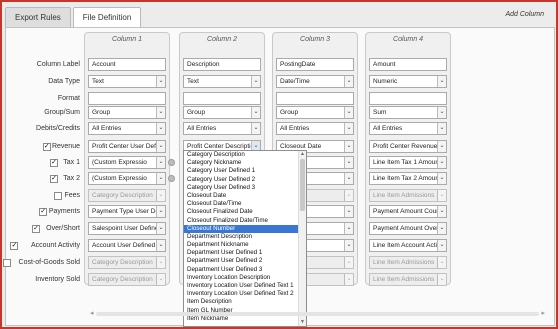 The width and height of the screenshot is (558, 329). Describe the element at coordinates (245, 237) in the screenshot. I see `dropdown-option: Department Description` at that location.